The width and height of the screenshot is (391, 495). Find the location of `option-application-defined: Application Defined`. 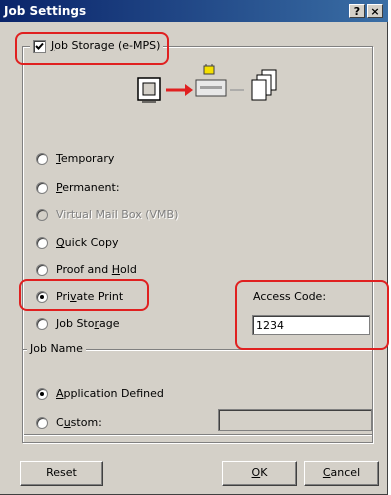

option-application-defined: Application Defined is located at coordinates (100, 394).